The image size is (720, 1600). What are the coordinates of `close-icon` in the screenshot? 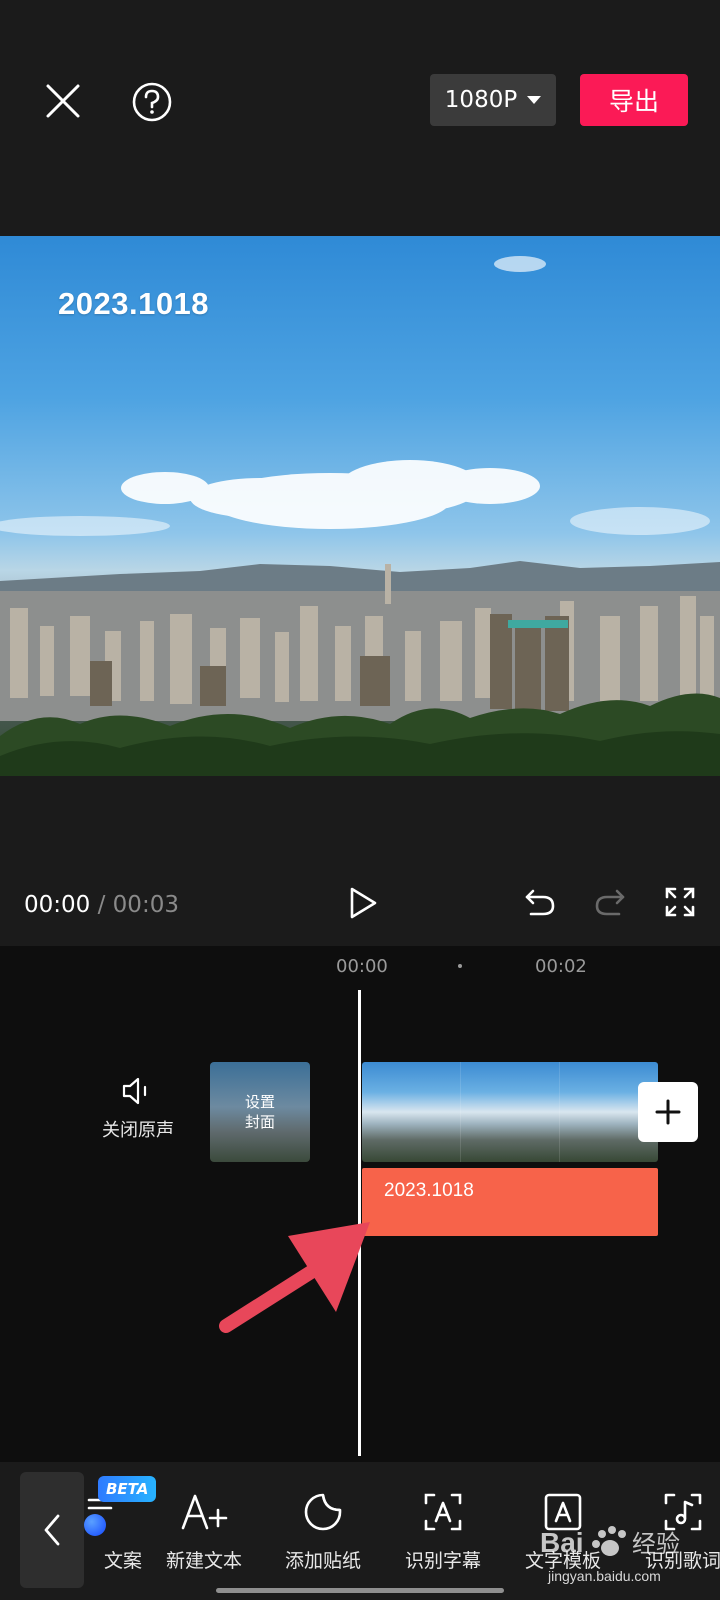 It's located at (63, 101).